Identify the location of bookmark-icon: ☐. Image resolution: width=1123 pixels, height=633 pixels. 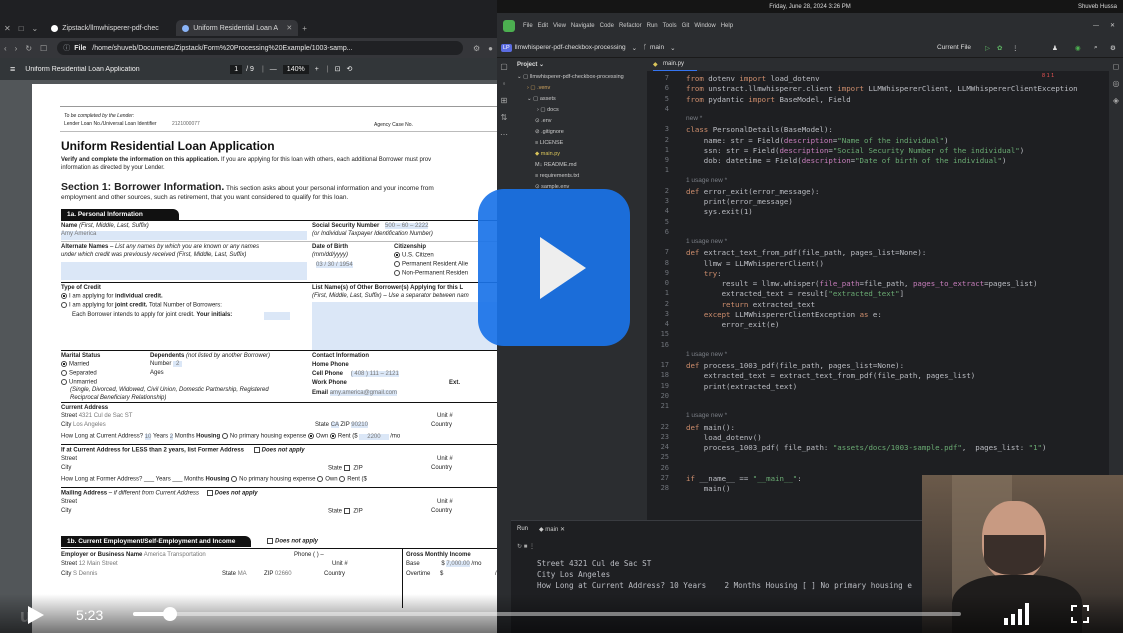
(43, 48).